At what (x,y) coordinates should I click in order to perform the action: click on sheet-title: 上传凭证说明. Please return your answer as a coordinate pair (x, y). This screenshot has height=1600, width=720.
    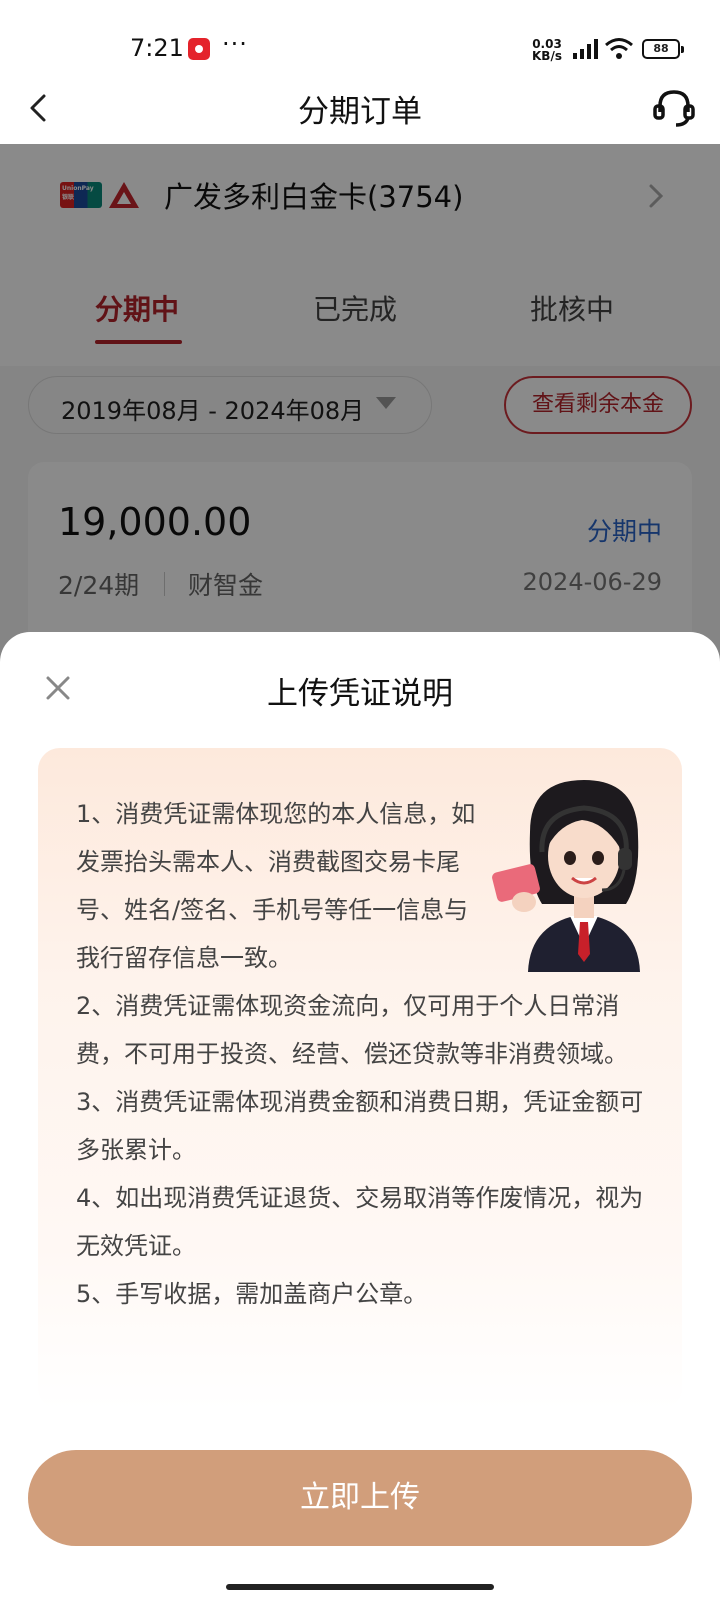
    Looking at the image, I should click on (360, 694).